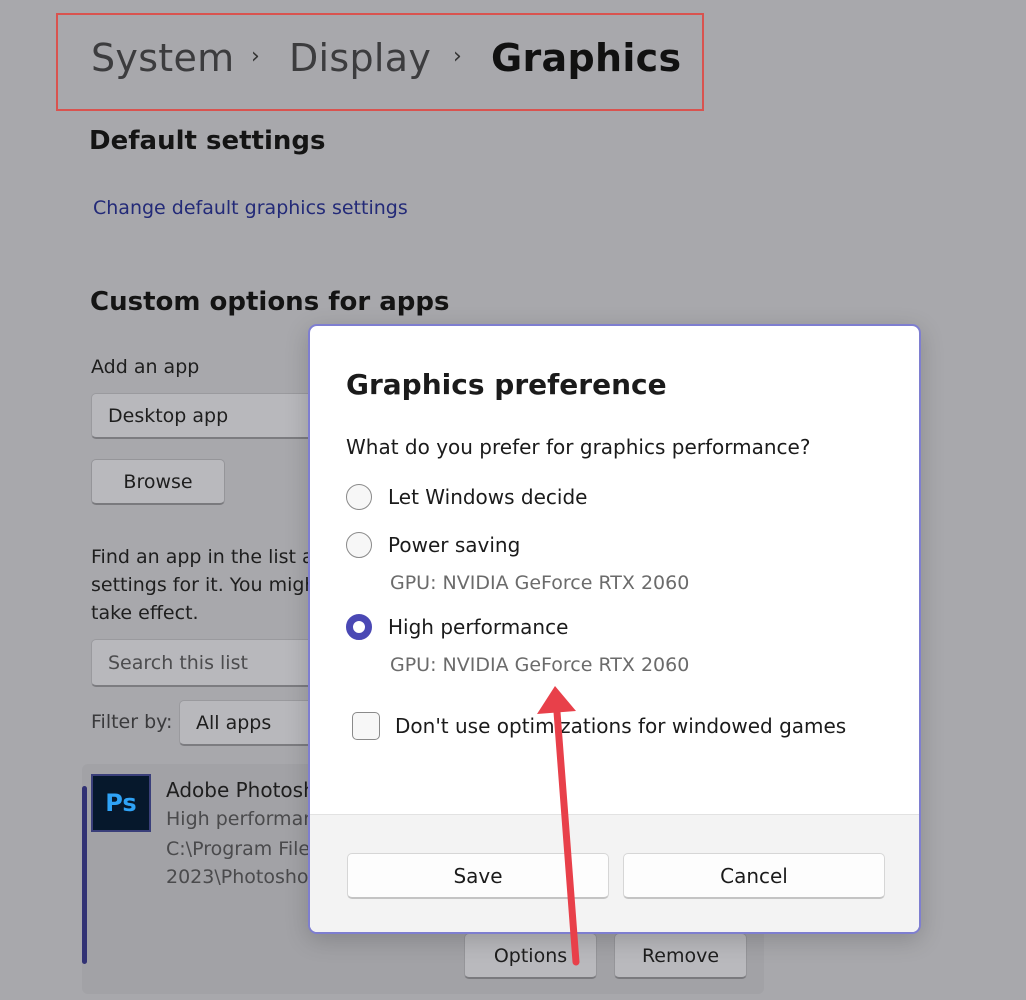 The width and height of the screenshot is (1026, 1000). Describe the element at coordinates (614, 873) in the screenshot. I see `dialog-footer: Save Cancel` at that location.